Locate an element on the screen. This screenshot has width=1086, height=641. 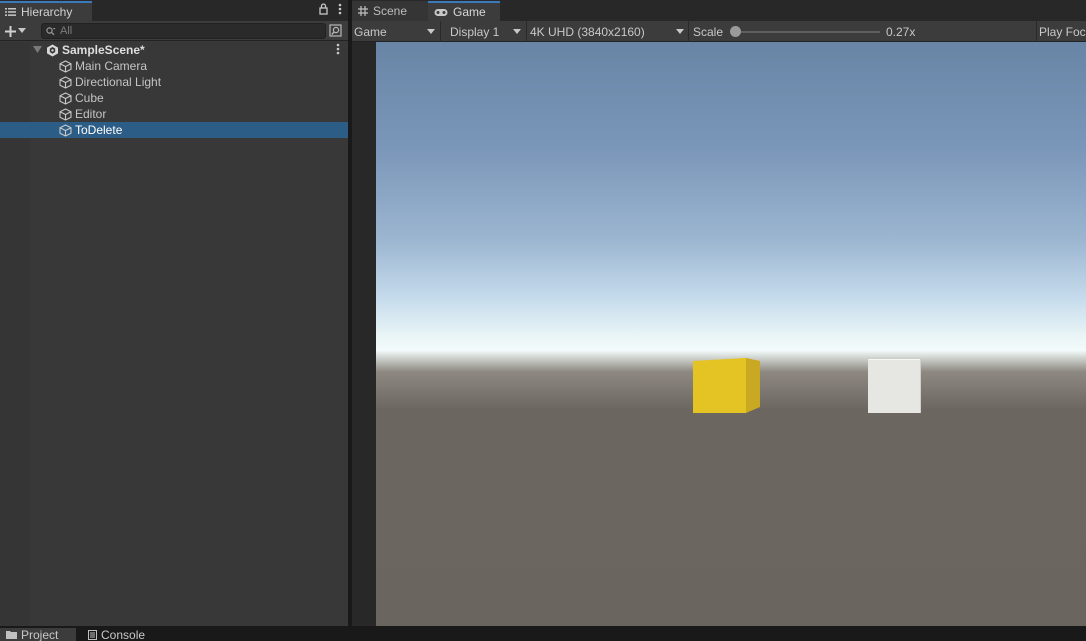
gamepad-icon is located at coordinates (441, 12).